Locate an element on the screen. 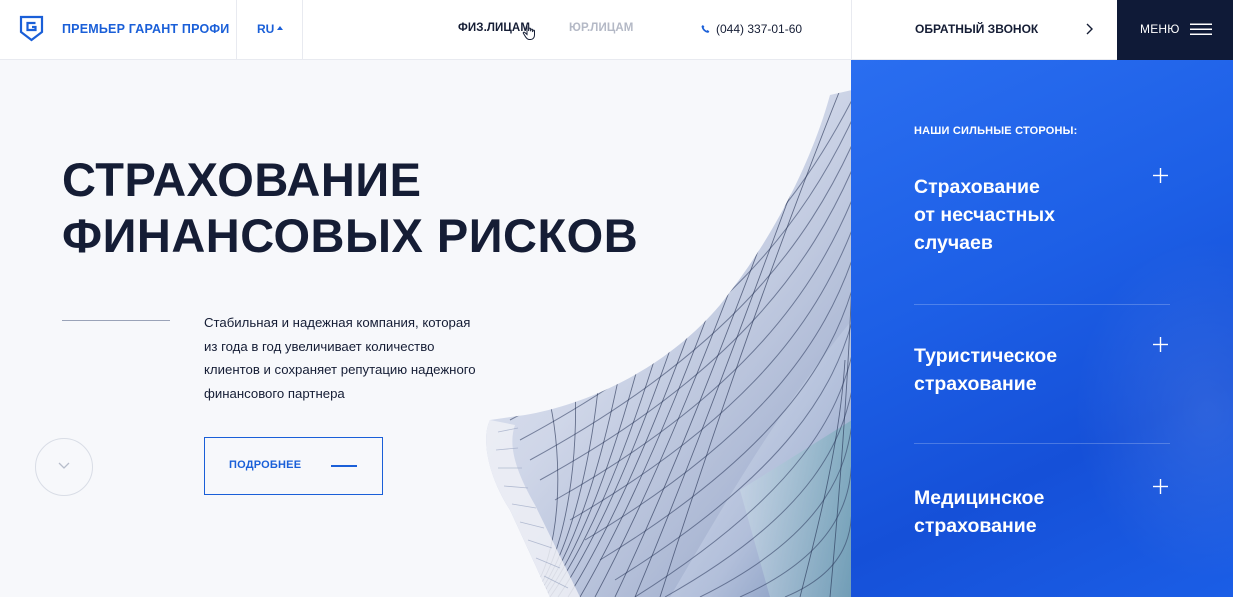 The height and width of the screenshot is (597, 1233). callback-button: ОБРАТНЫЙ ЗВОНОК is located at coordinates (984, 30).